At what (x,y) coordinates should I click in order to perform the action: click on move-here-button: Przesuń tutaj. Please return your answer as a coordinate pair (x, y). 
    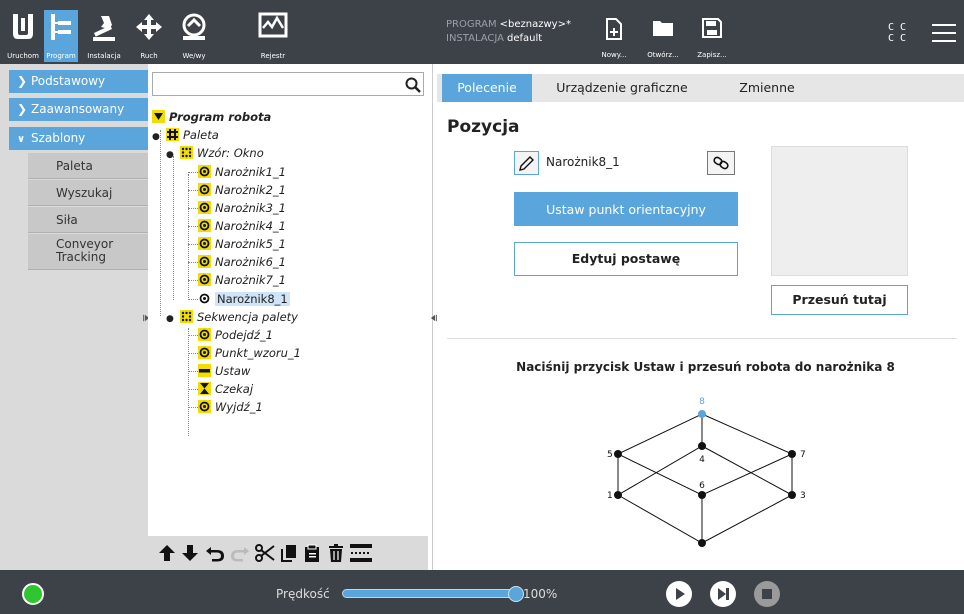
    Looking at the image, I should click on (839, 300).